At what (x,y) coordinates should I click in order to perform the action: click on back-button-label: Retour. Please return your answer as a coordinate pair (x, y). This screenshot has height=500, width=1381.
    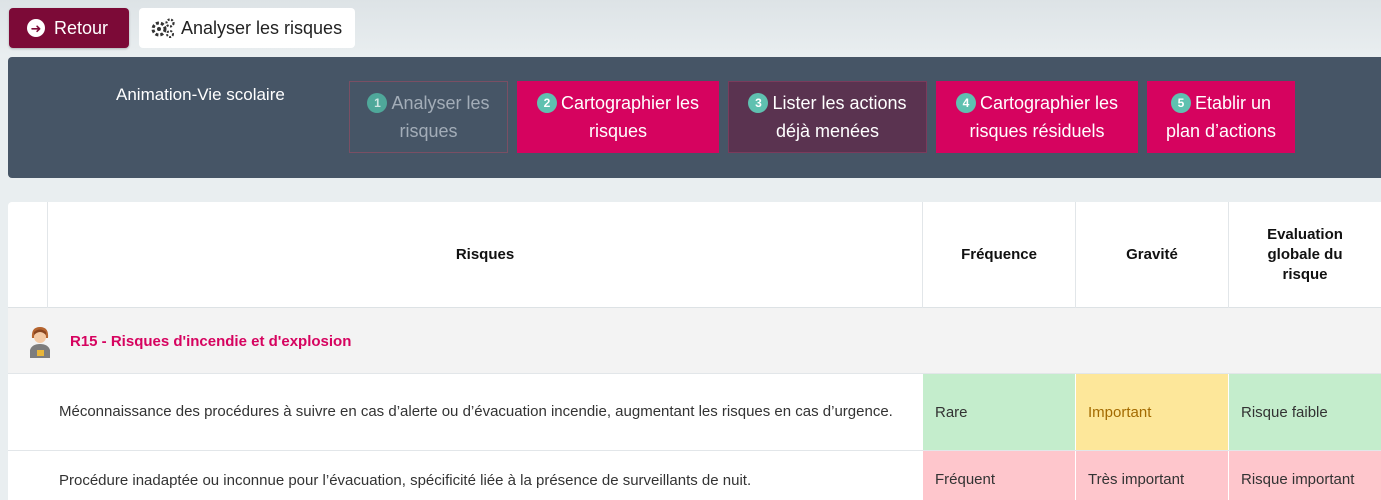
    Looking at the image, I should click on (81, 27).